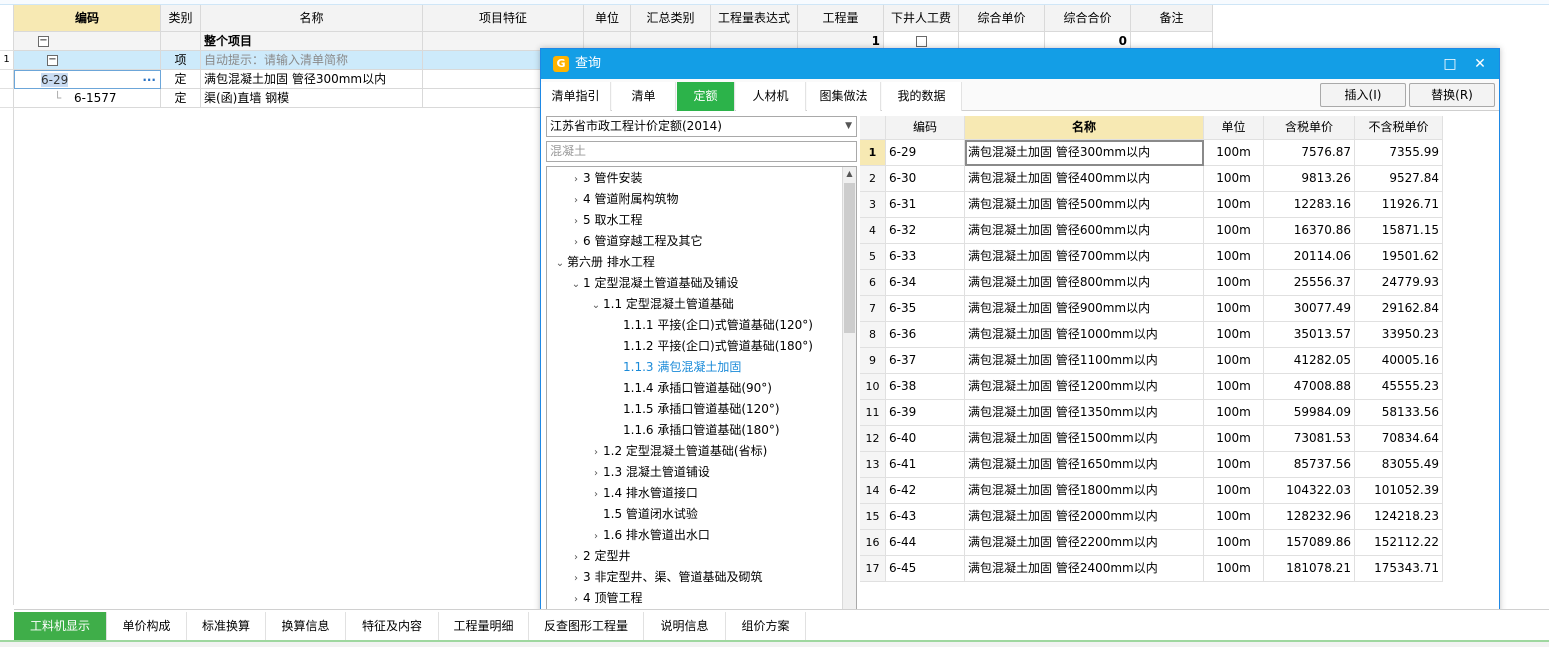 The image size is (1549, 647). What do you see at coordinates (701, 126) in the screenshot?
I see `library-select: 江苏省市政工程计价定额(2014) ▼` at bounding box center [701, 126].